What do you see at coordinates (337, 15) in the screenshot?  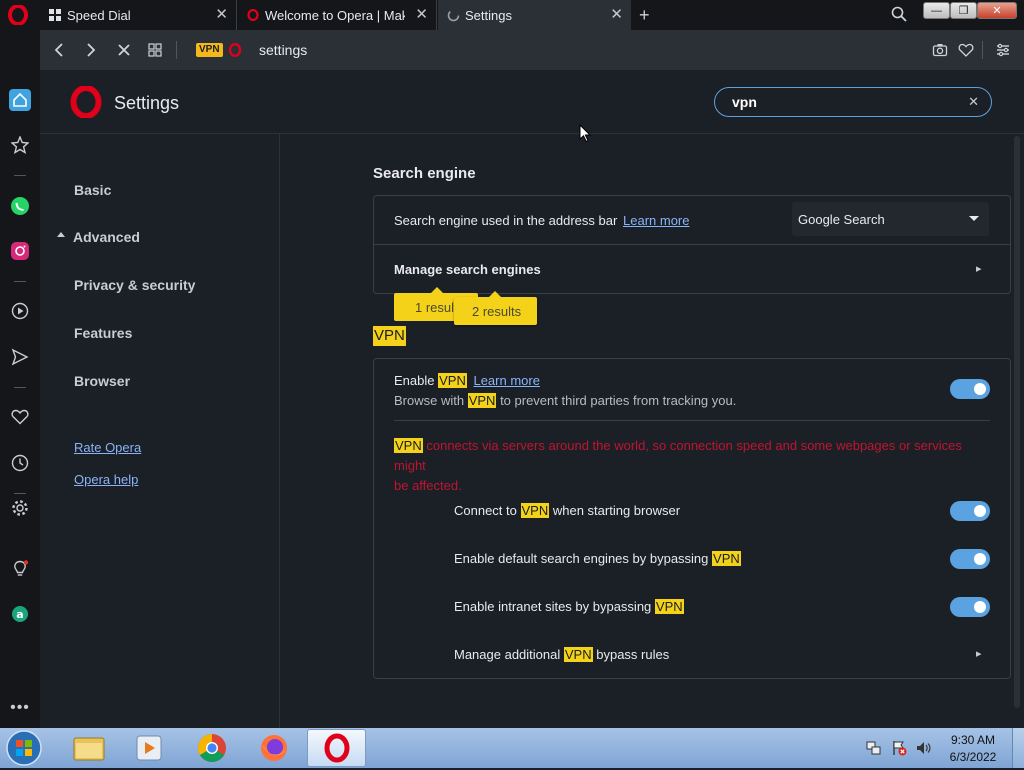 I see `tab-welcome-opera: Welcome to Opera | Make ✕` at bounding box center [337, 15].